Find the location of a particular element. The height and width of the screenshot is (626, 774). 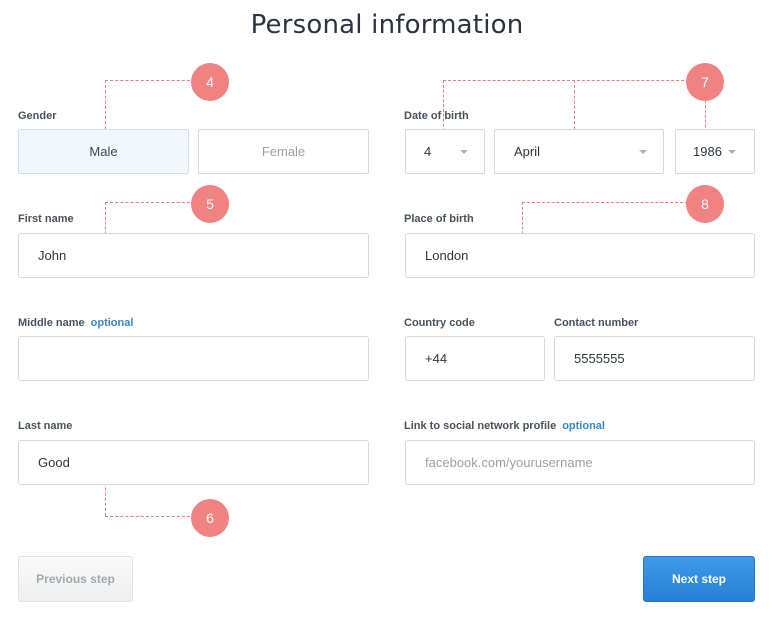

birth-day-select: 4 is located at coordinates (445, 151).